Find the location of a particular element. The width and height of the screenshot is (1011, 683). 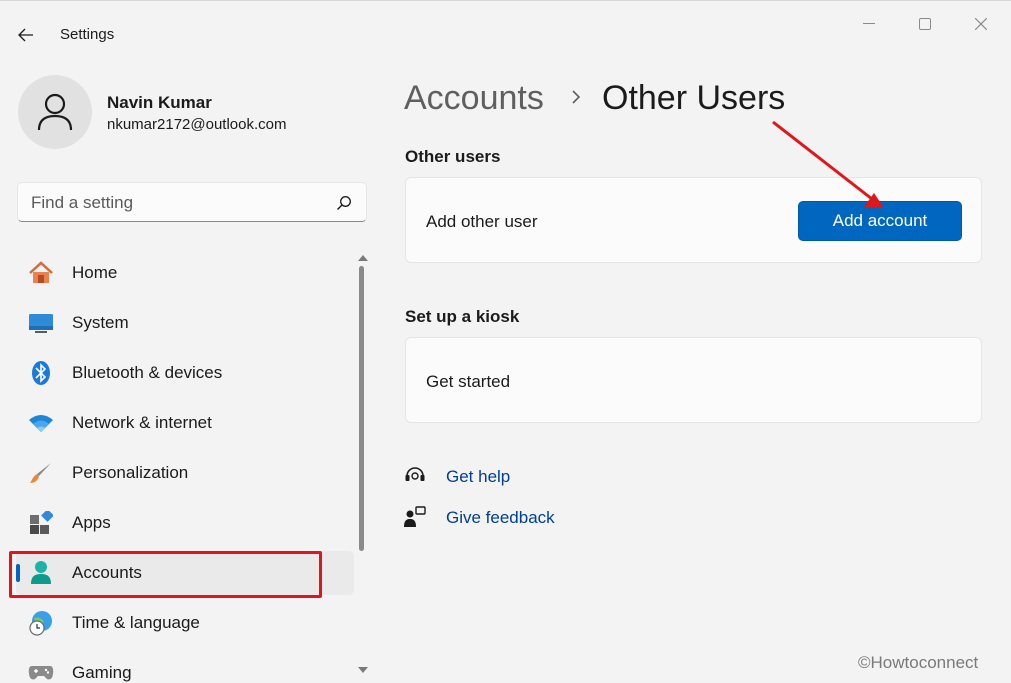

sidebar-item-label: Personalization is located at coordinates (130, 472).